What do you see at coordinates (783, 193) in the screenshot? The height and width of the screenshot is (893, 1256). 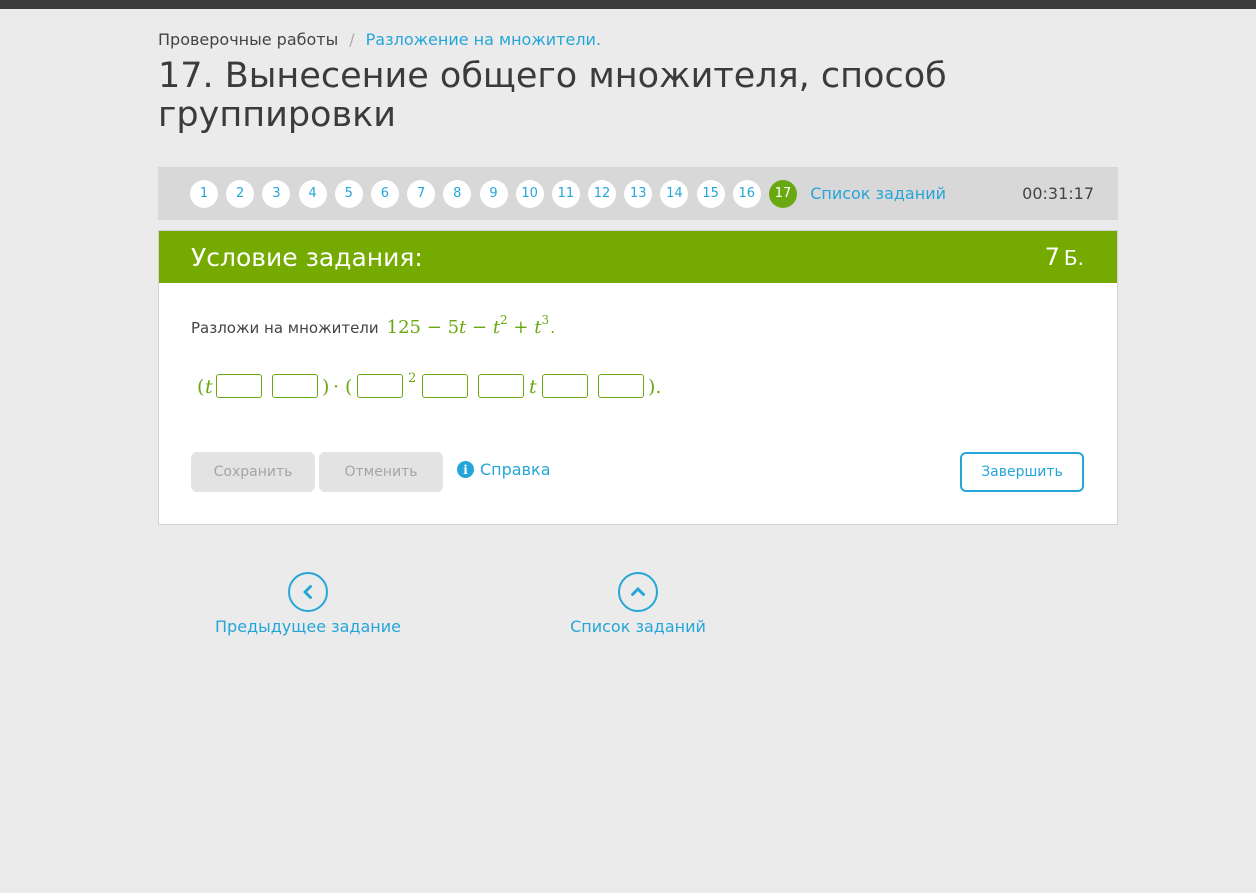 I see `task-number-17-current: 17` at bounding box center [783, 193].